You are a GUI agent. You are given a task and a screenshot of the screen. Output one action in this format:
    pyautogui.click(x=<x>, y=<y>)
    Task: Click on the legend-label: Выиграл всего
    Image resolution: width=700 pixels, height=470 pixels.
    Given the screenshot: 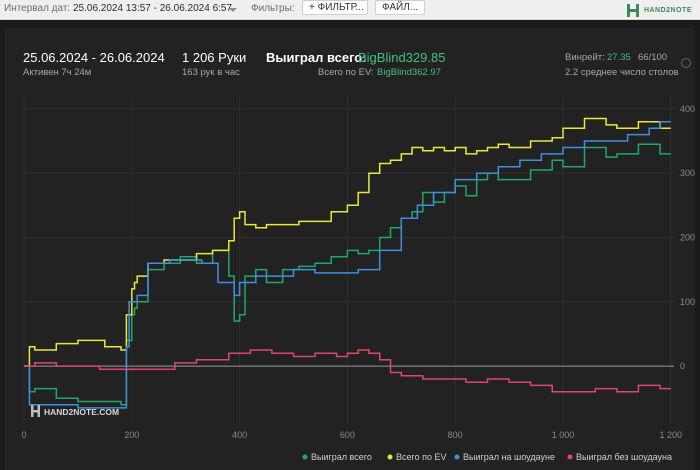 What is the action you would take?
    pyautogui.click(x=341, y=457)
    